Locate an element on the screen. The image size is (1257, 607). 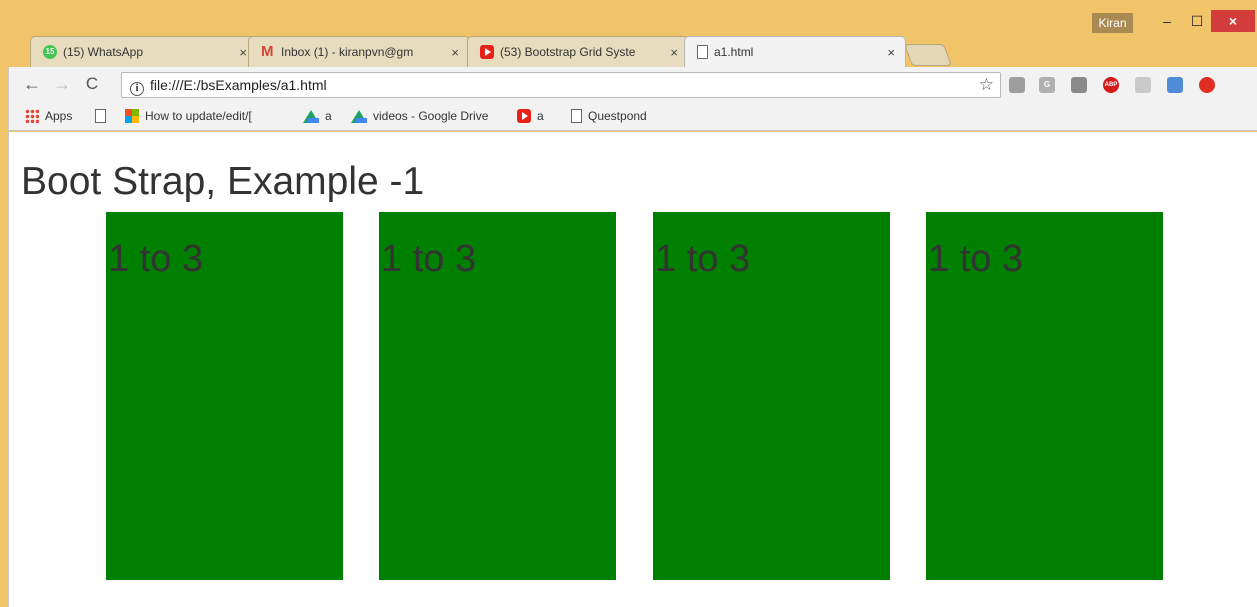
tab-whatsapp: 15 (15) WhatsApp × is located at coordinates (144, 51).